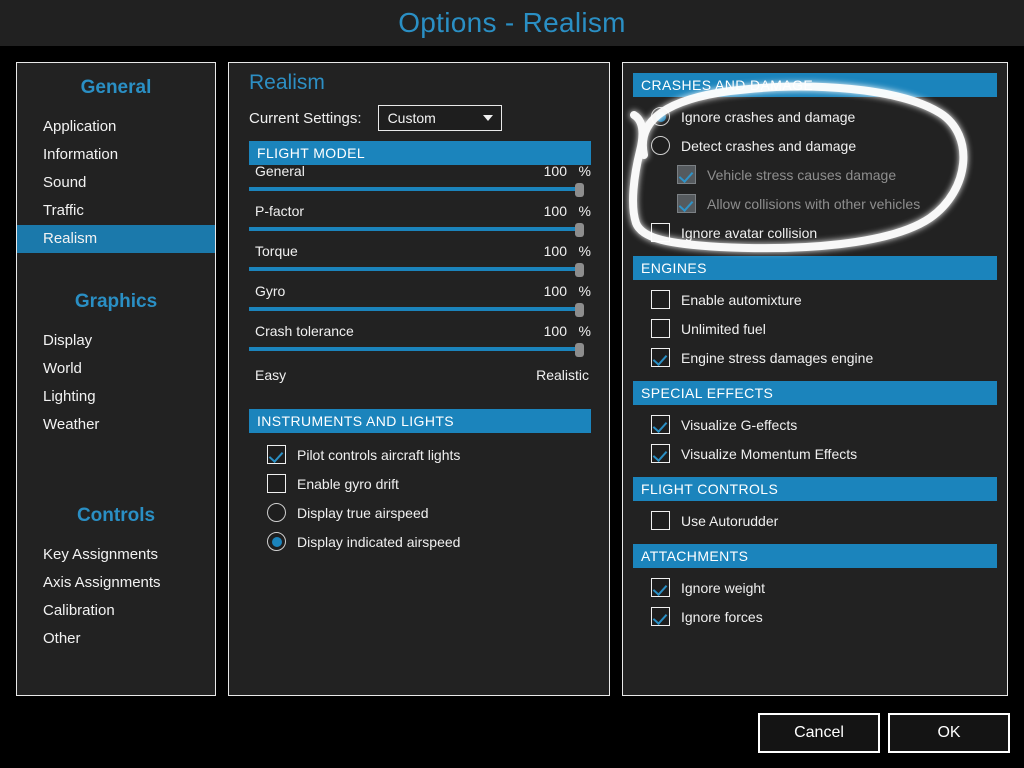 The height and width of the screenshot is (768, 1024). I want to click on option-enable-gyro-drift: Enable gyro drift, so click(432, 483).